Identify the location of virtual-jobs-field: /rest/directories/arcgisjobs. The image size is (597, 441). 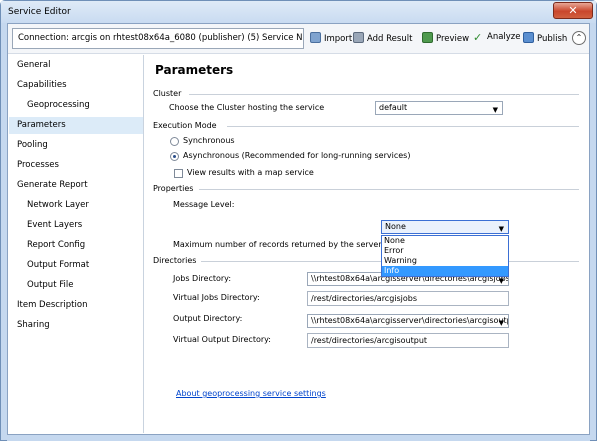
(408, 298).